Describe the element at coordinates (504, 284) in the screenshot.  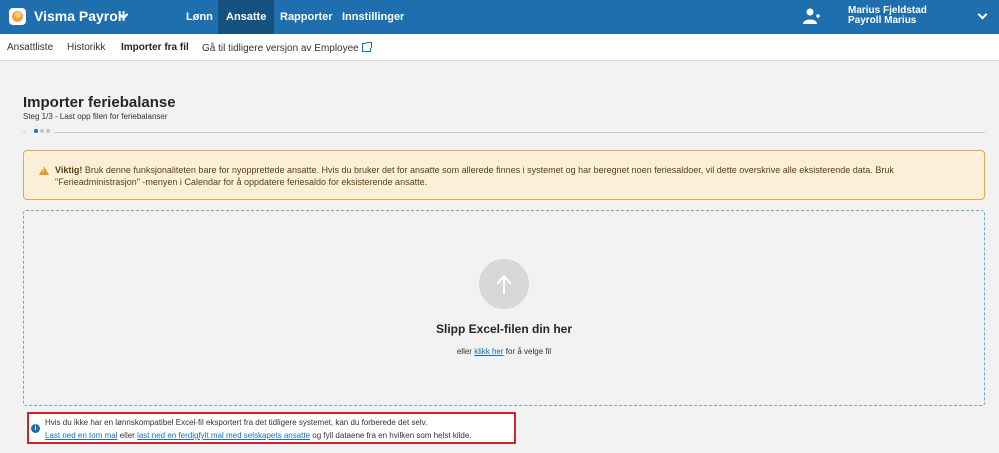
I see `upload-icon` at that location.